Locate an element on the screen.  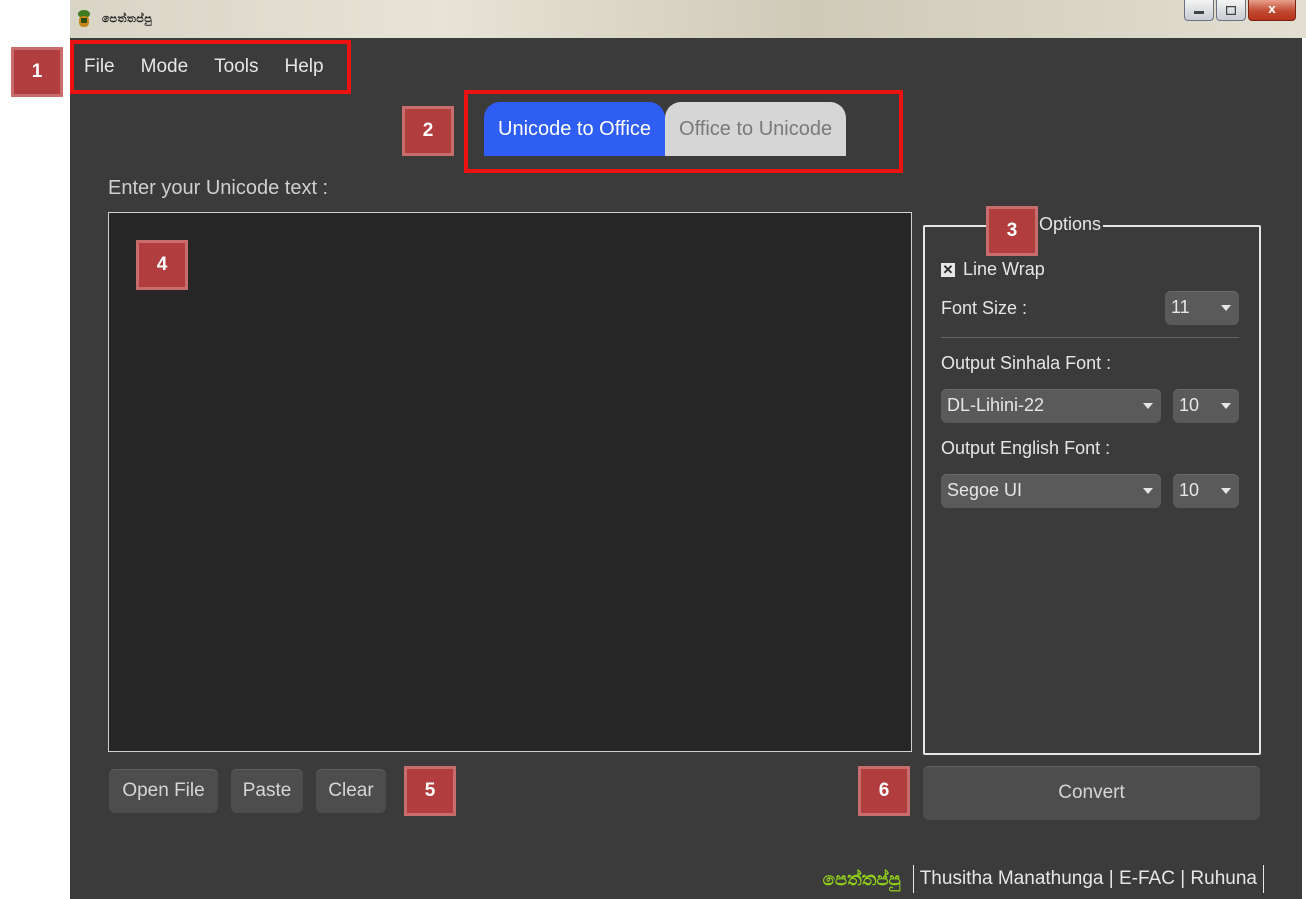
annotation-badge-2: 2 is located at coordinates (428, 131).